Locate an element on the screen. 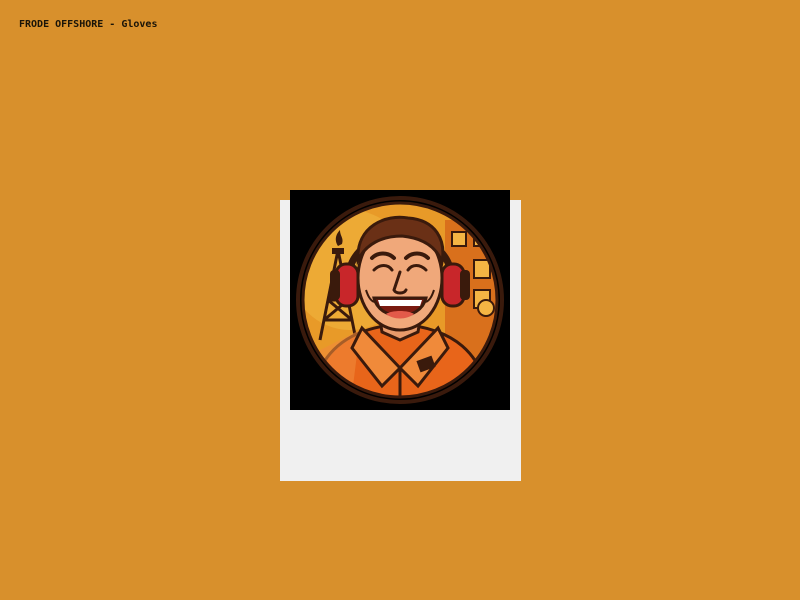 The width and height of the screenshot is (800, 600). offshore-worker-portrait-icon is located at coordinates (400, 300).